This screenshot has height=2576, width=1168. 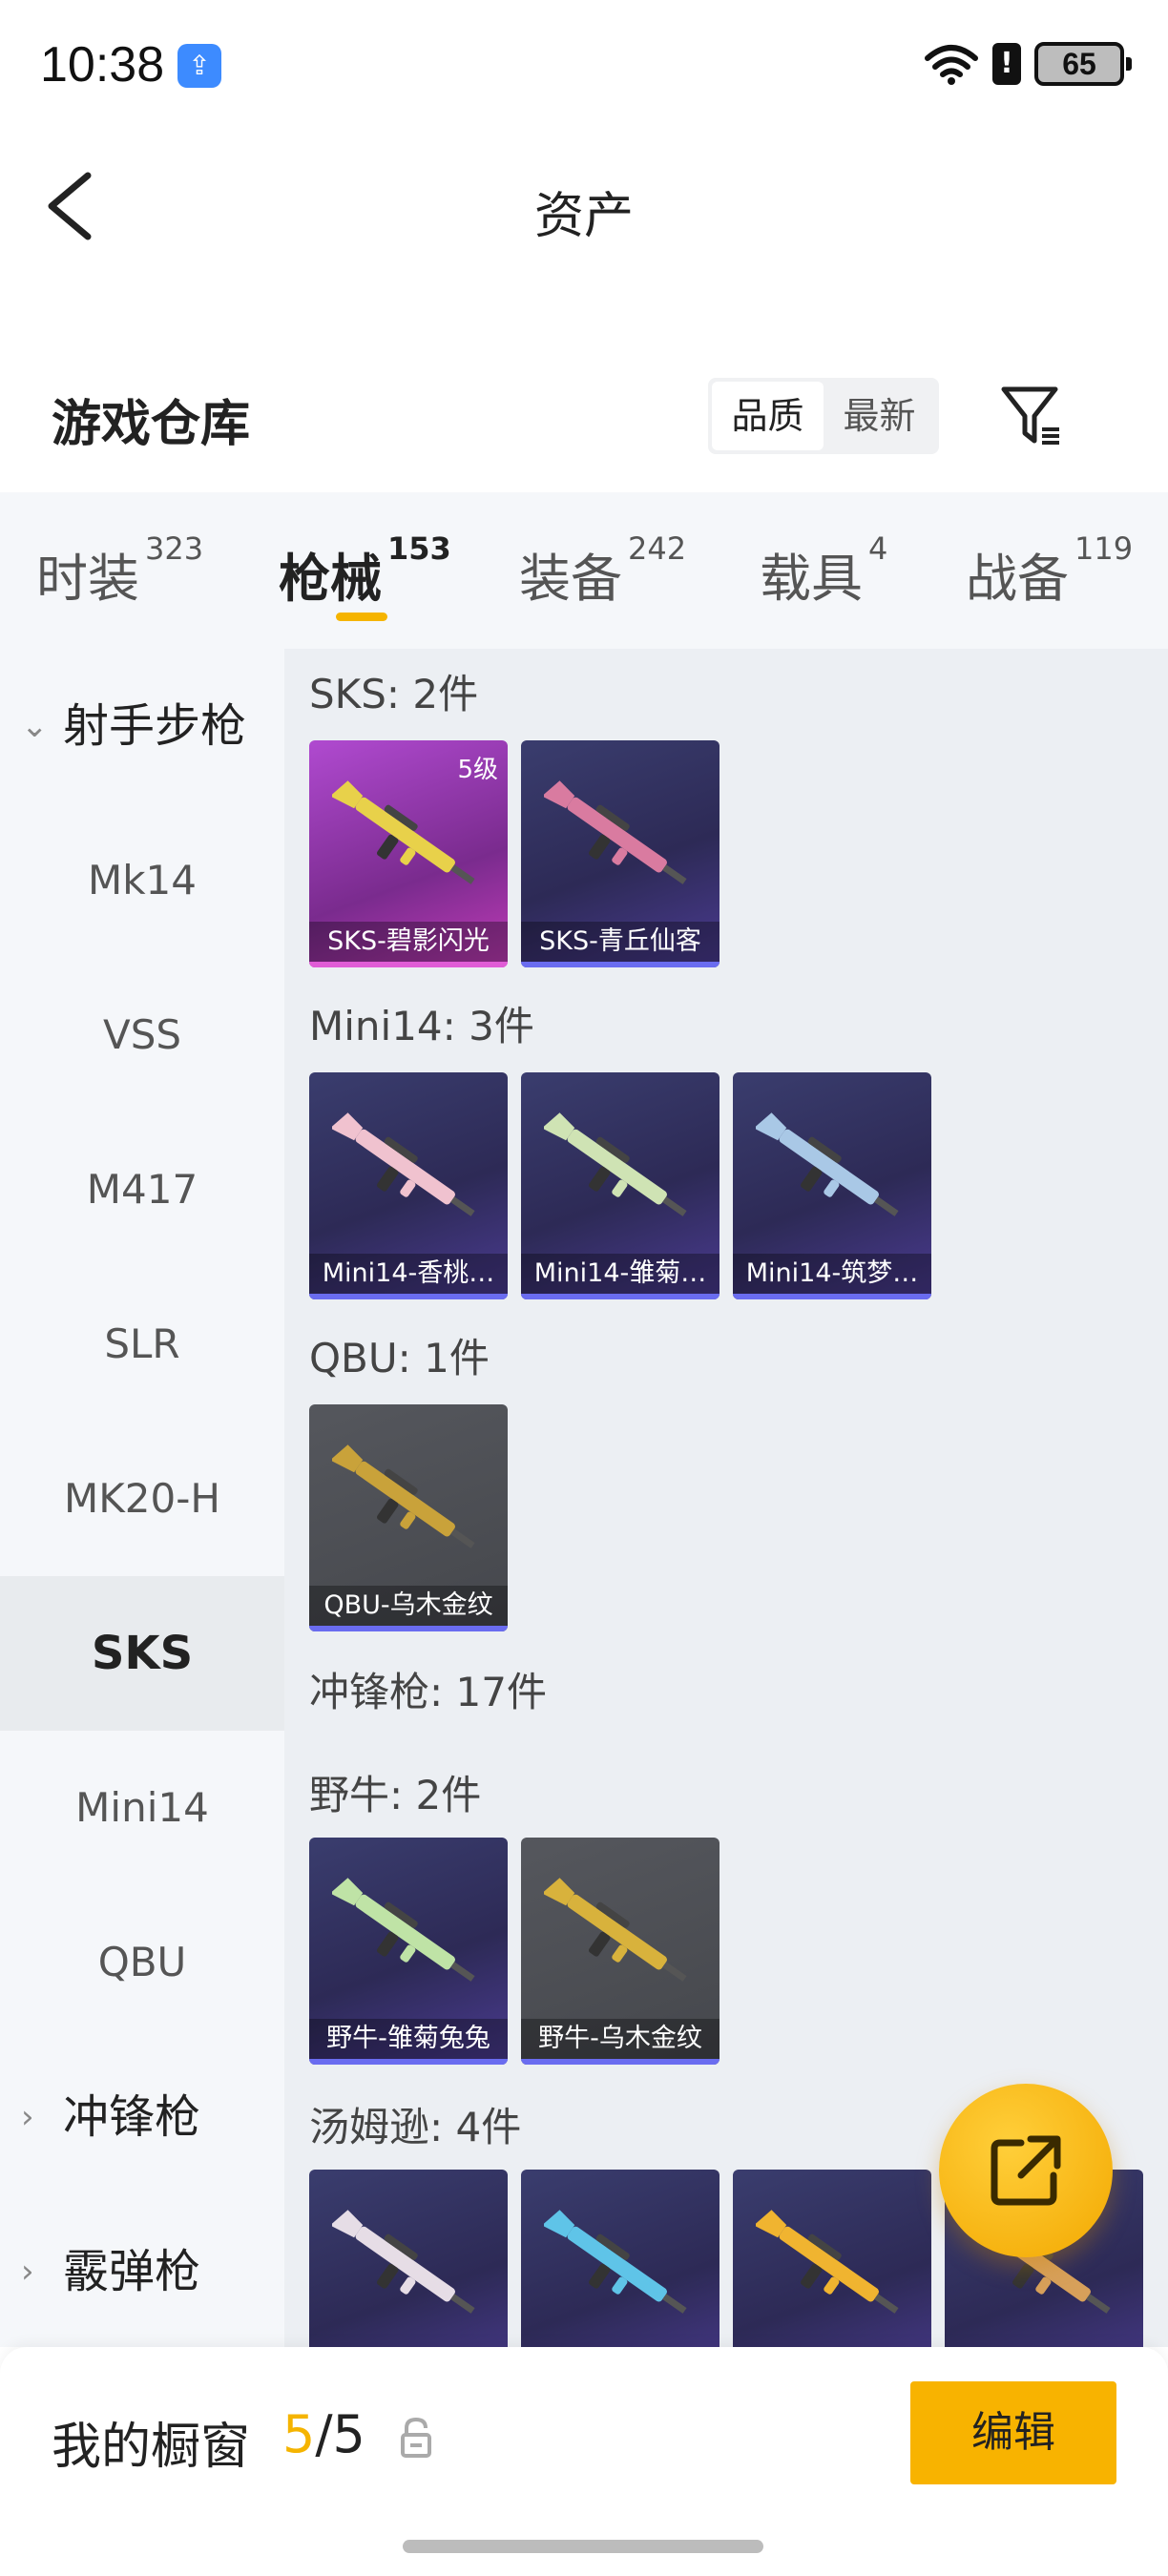 What do you see at coordinates (1049, 571) in the screenshot?
I see `tab-combat-supplies: 战备 119` at bounding box center [1049, 571].